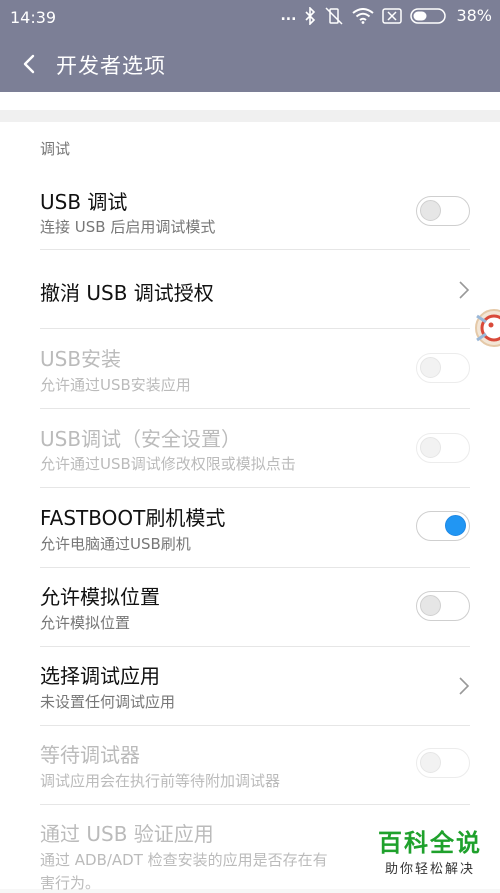 The image size is (500, 893). Describe the element at coordinates (84, 202) in the screenshot. I see `item-title: USB 调试` at that location.